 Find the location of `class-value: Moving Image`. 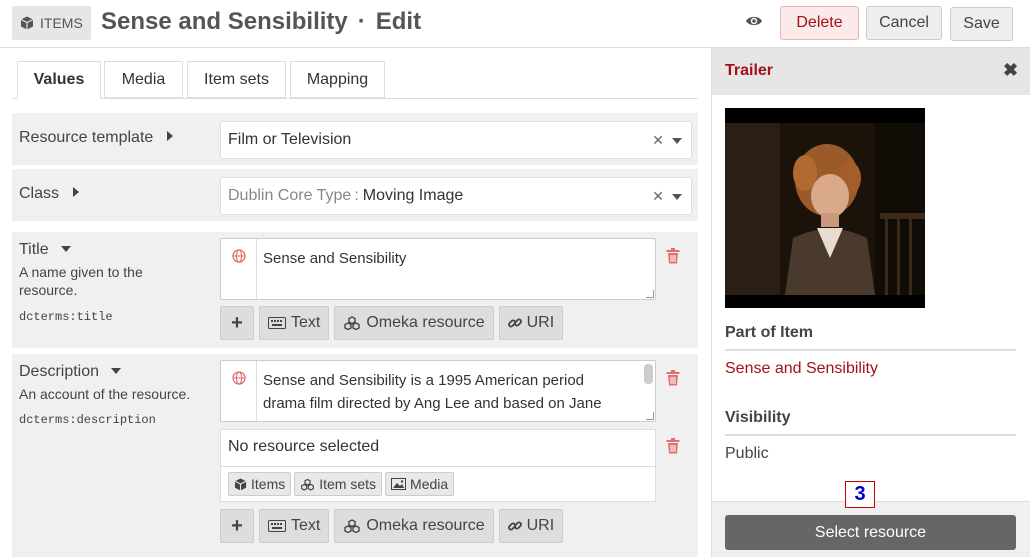

class-value: Moving Image is located at coordinates (413, 195).